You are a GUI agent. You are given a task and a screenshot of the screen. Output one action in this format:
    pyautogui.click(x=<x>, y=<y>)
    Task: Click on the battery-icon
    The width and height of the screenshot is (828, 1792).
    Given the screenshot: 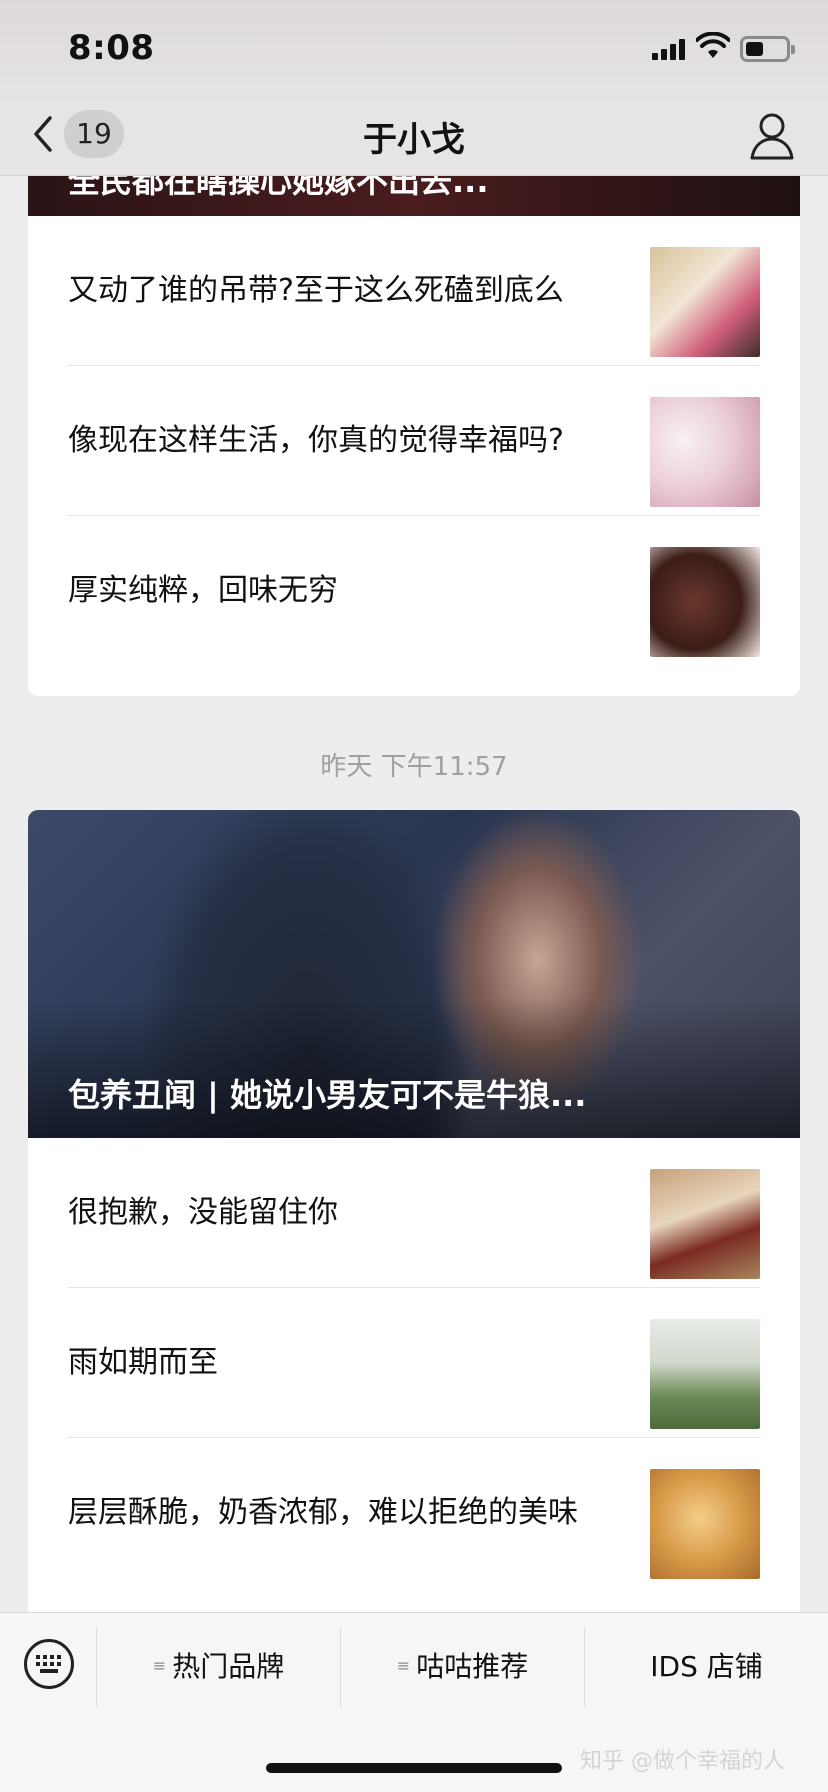 What is the action you would take?
    pyautogui.click(x=767, y=49)
    